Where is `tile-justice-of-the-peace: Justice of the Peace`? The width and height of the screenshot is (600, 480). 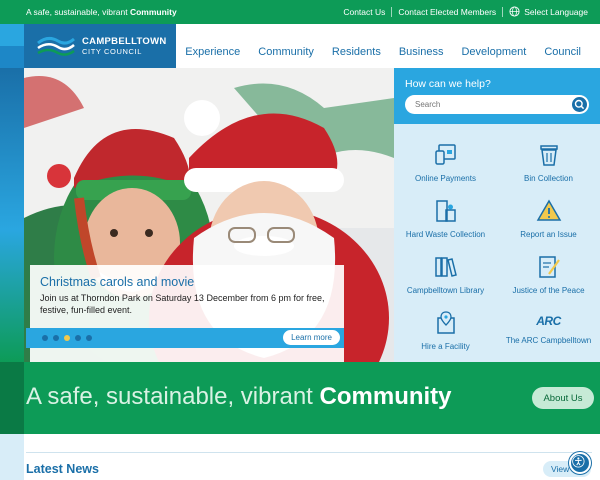
tile-justice-of-the-peace: Justice of the Peace is located at coordinates (548, 282).